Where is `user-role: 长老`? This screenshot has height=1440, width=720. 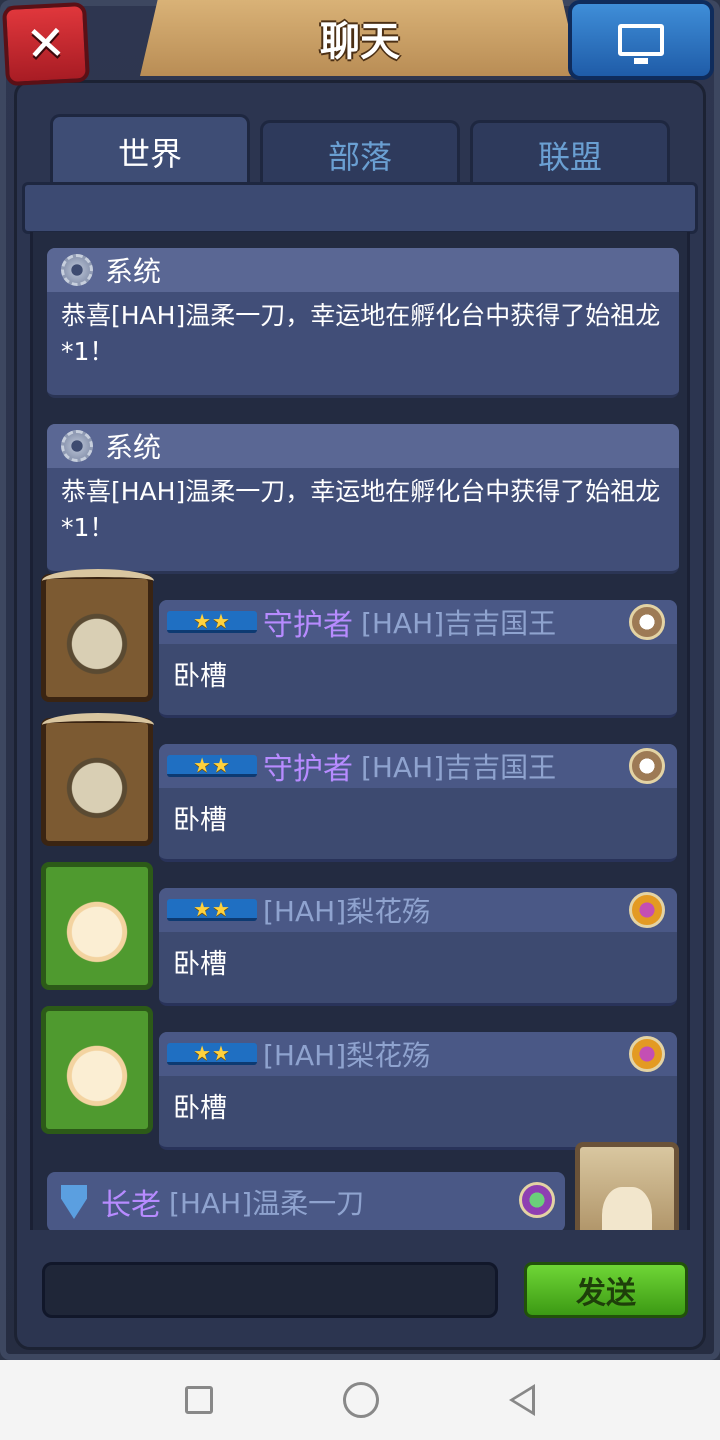 user-role: 长老 is located at coordinates (131, 1205).